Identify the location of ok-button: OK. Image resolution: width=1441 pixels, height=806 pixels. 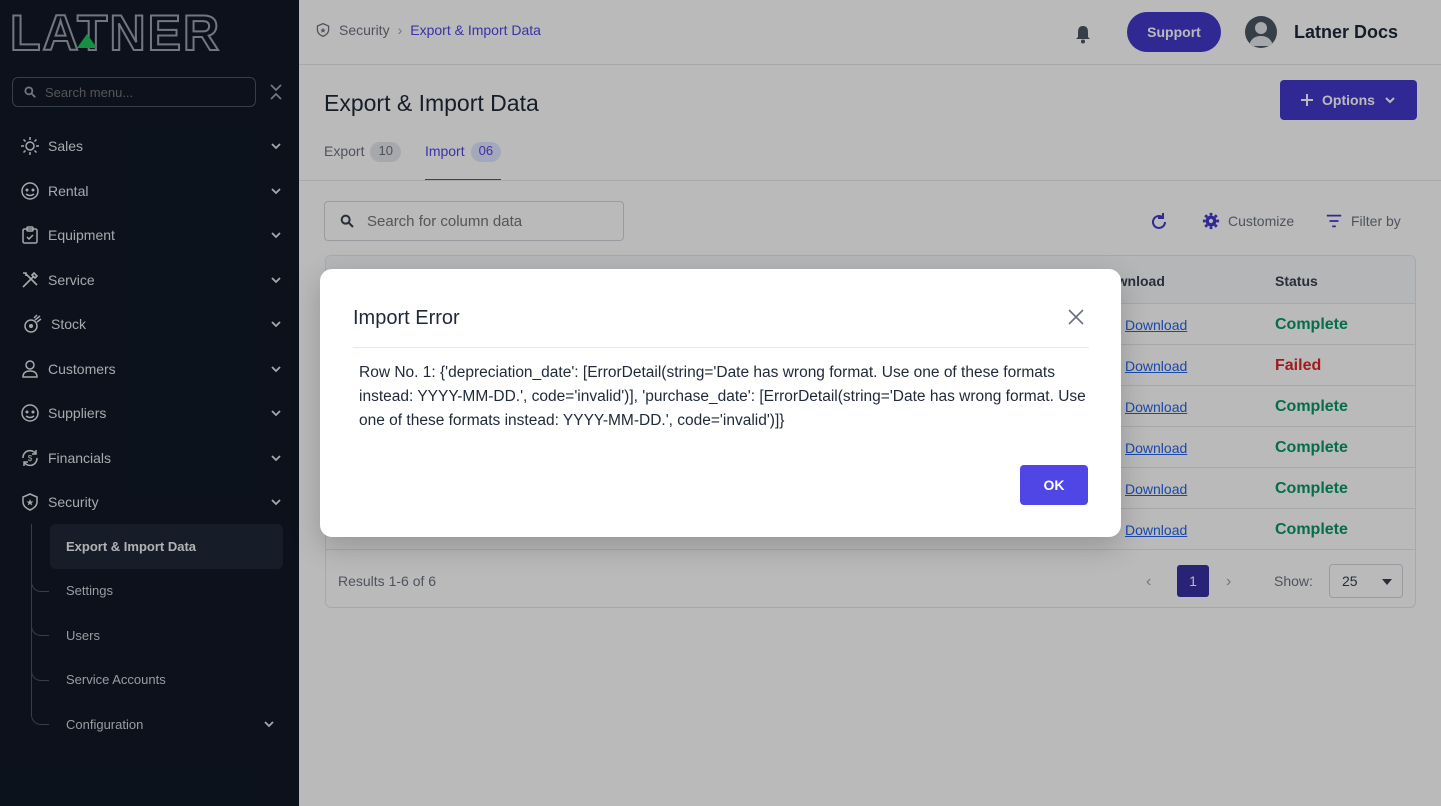
(1054, 485).